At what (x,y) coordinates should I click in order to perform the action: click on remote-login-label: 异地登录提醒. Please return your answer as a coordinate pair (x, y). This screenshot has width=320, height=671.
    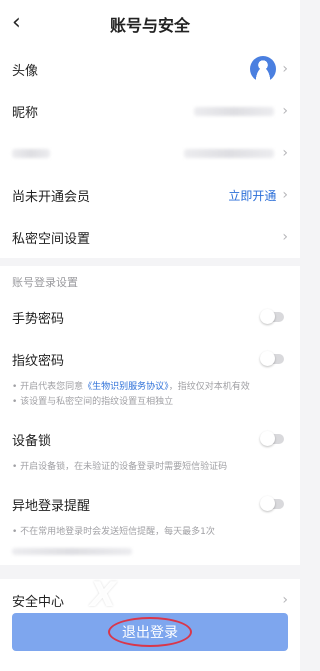
    Looking at the image, I should click on (51, 506).